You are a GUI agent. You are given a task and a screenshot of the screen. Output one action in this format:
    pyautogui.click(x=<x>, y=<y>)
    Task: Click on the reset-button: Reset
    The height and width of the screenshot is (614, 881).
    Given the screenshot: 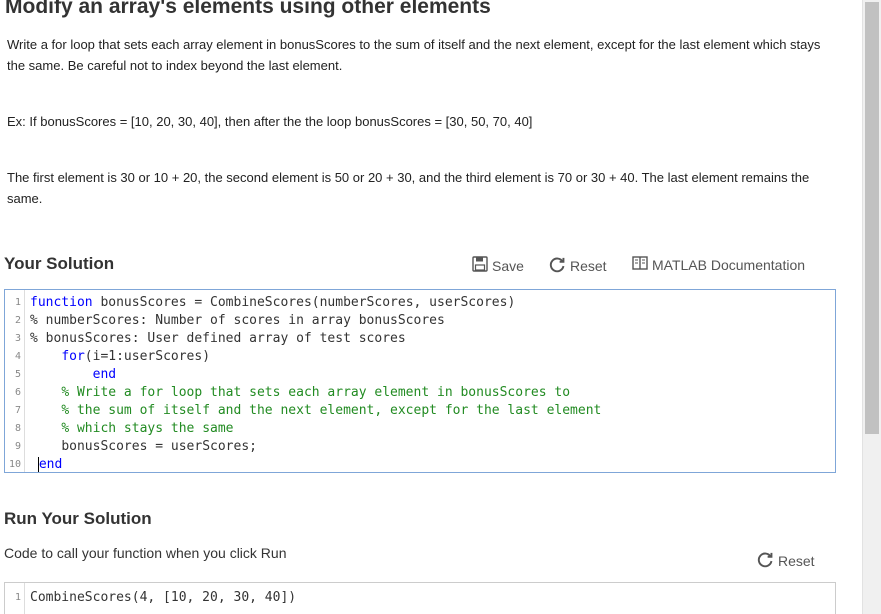 What is the action you would take?
    pyautogui.click(x=578, y=266)
    